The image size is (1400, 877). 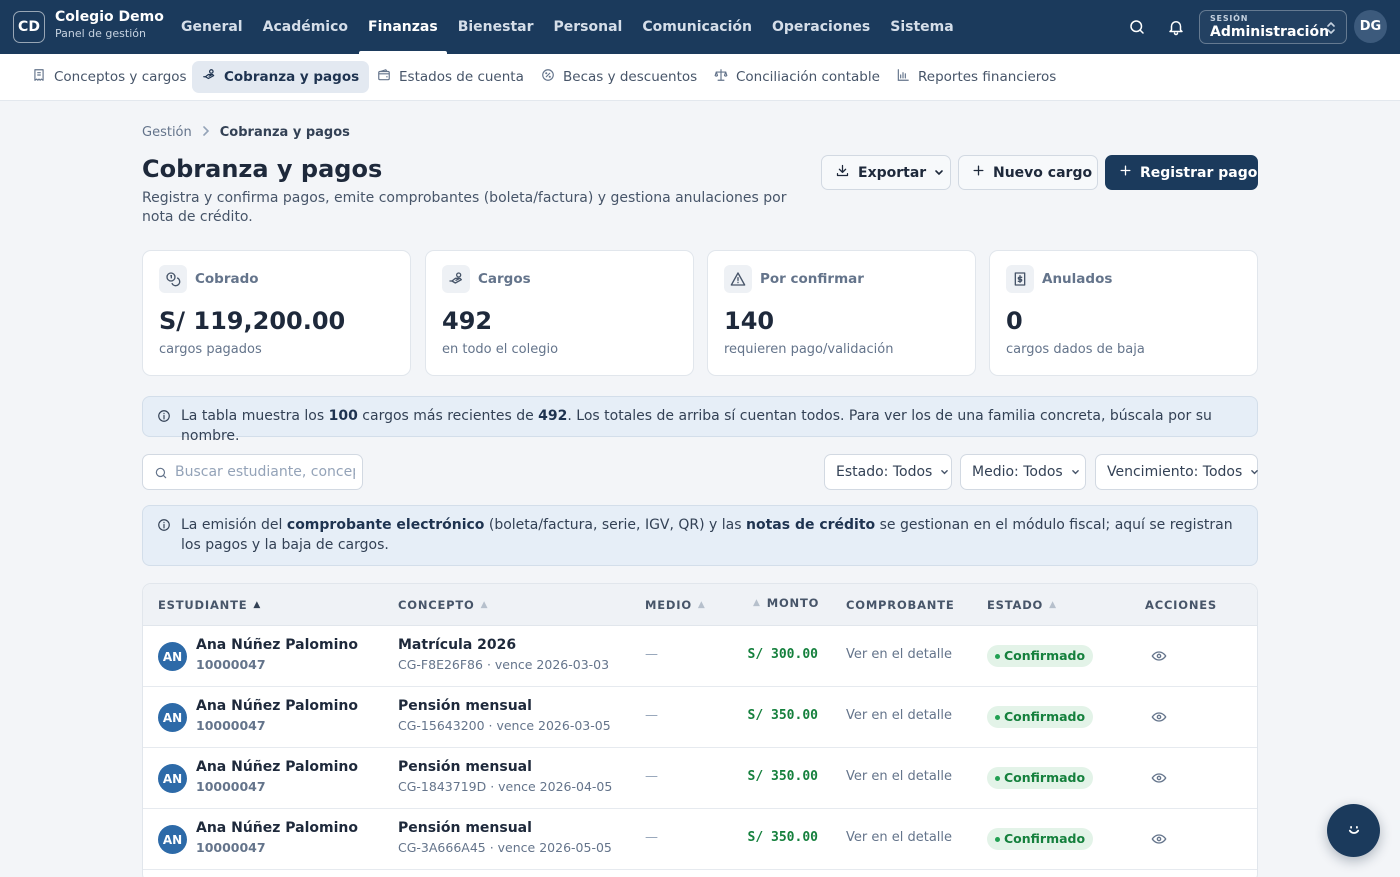 What do you see at coordinates (505, 847) in the screenshot?
I see `charge-code: CG-3A666A45 · vence 2026-05-05` at bounding box center [505, 847].